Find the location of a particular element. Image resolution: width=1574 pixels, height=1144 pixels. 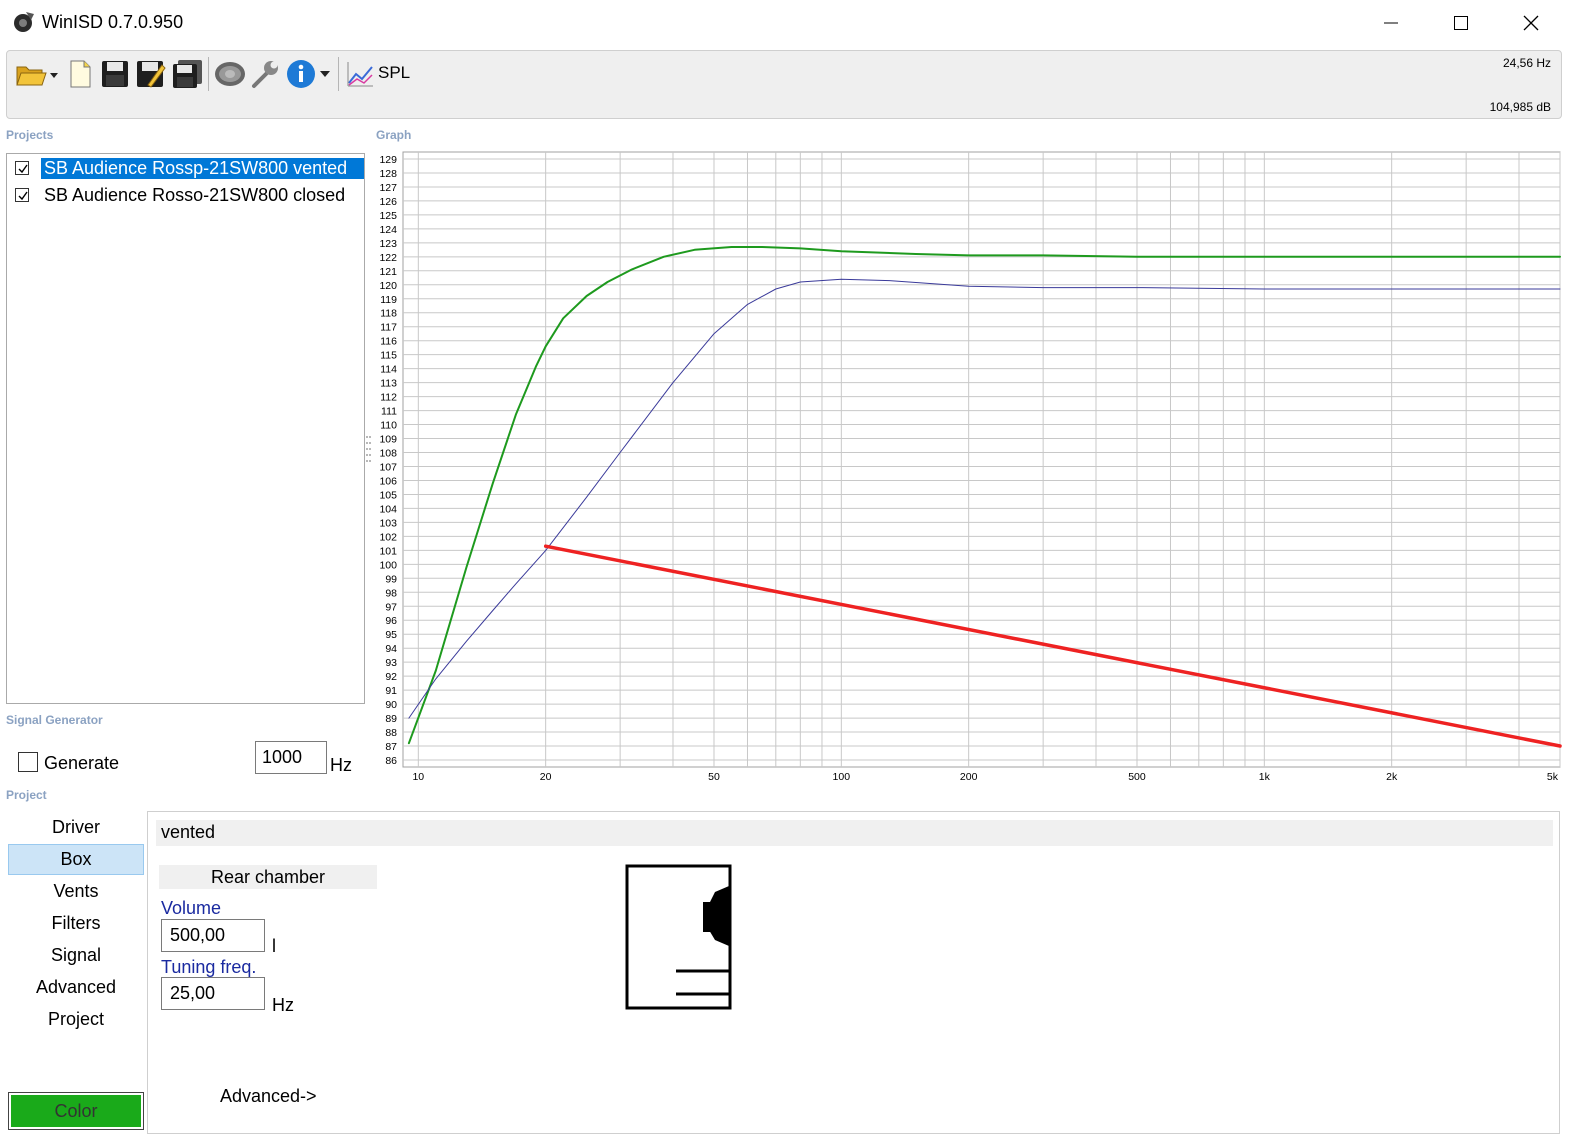

nav-signal: Signal is located at coordinates (76, 955).